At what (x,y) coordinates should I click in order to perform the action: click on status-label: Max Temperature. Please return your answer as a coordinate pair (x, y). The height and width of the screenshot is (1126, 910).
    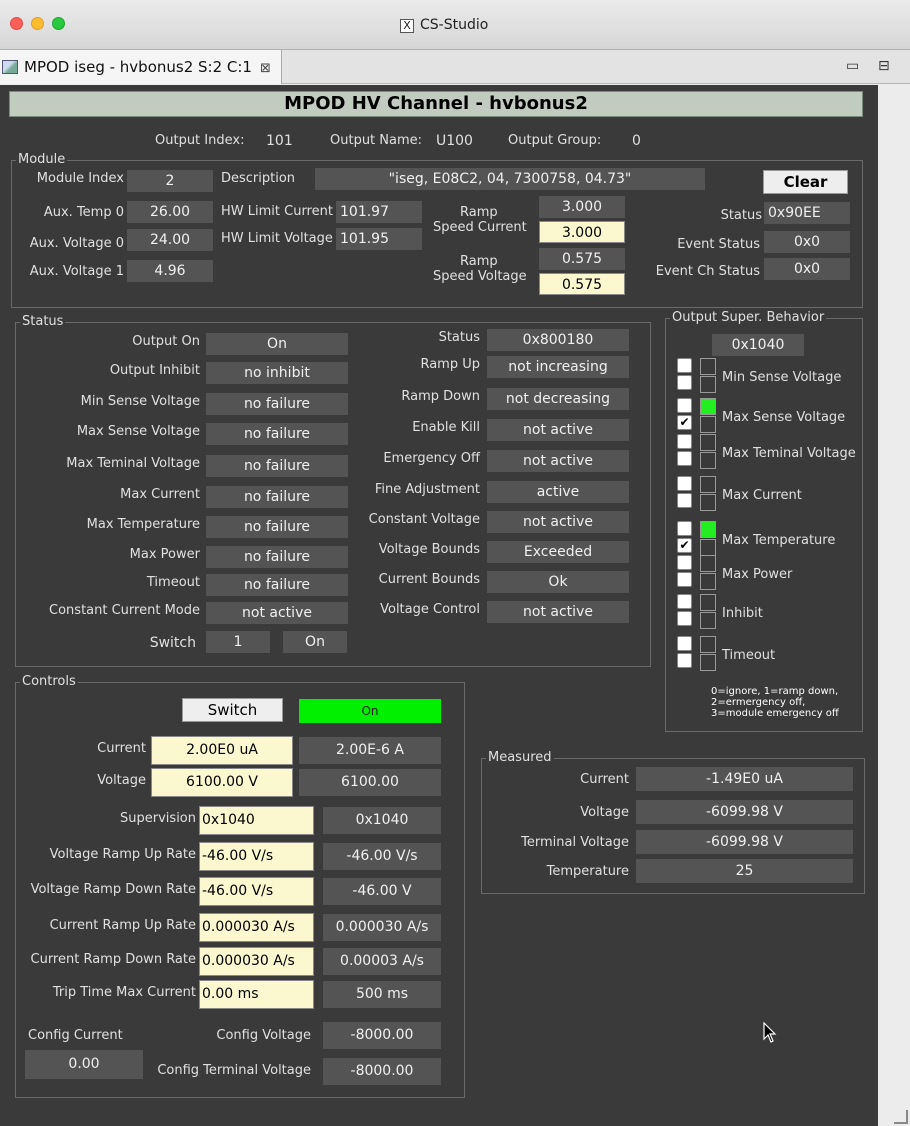
    Looking at the image, I should click on (143, 524).